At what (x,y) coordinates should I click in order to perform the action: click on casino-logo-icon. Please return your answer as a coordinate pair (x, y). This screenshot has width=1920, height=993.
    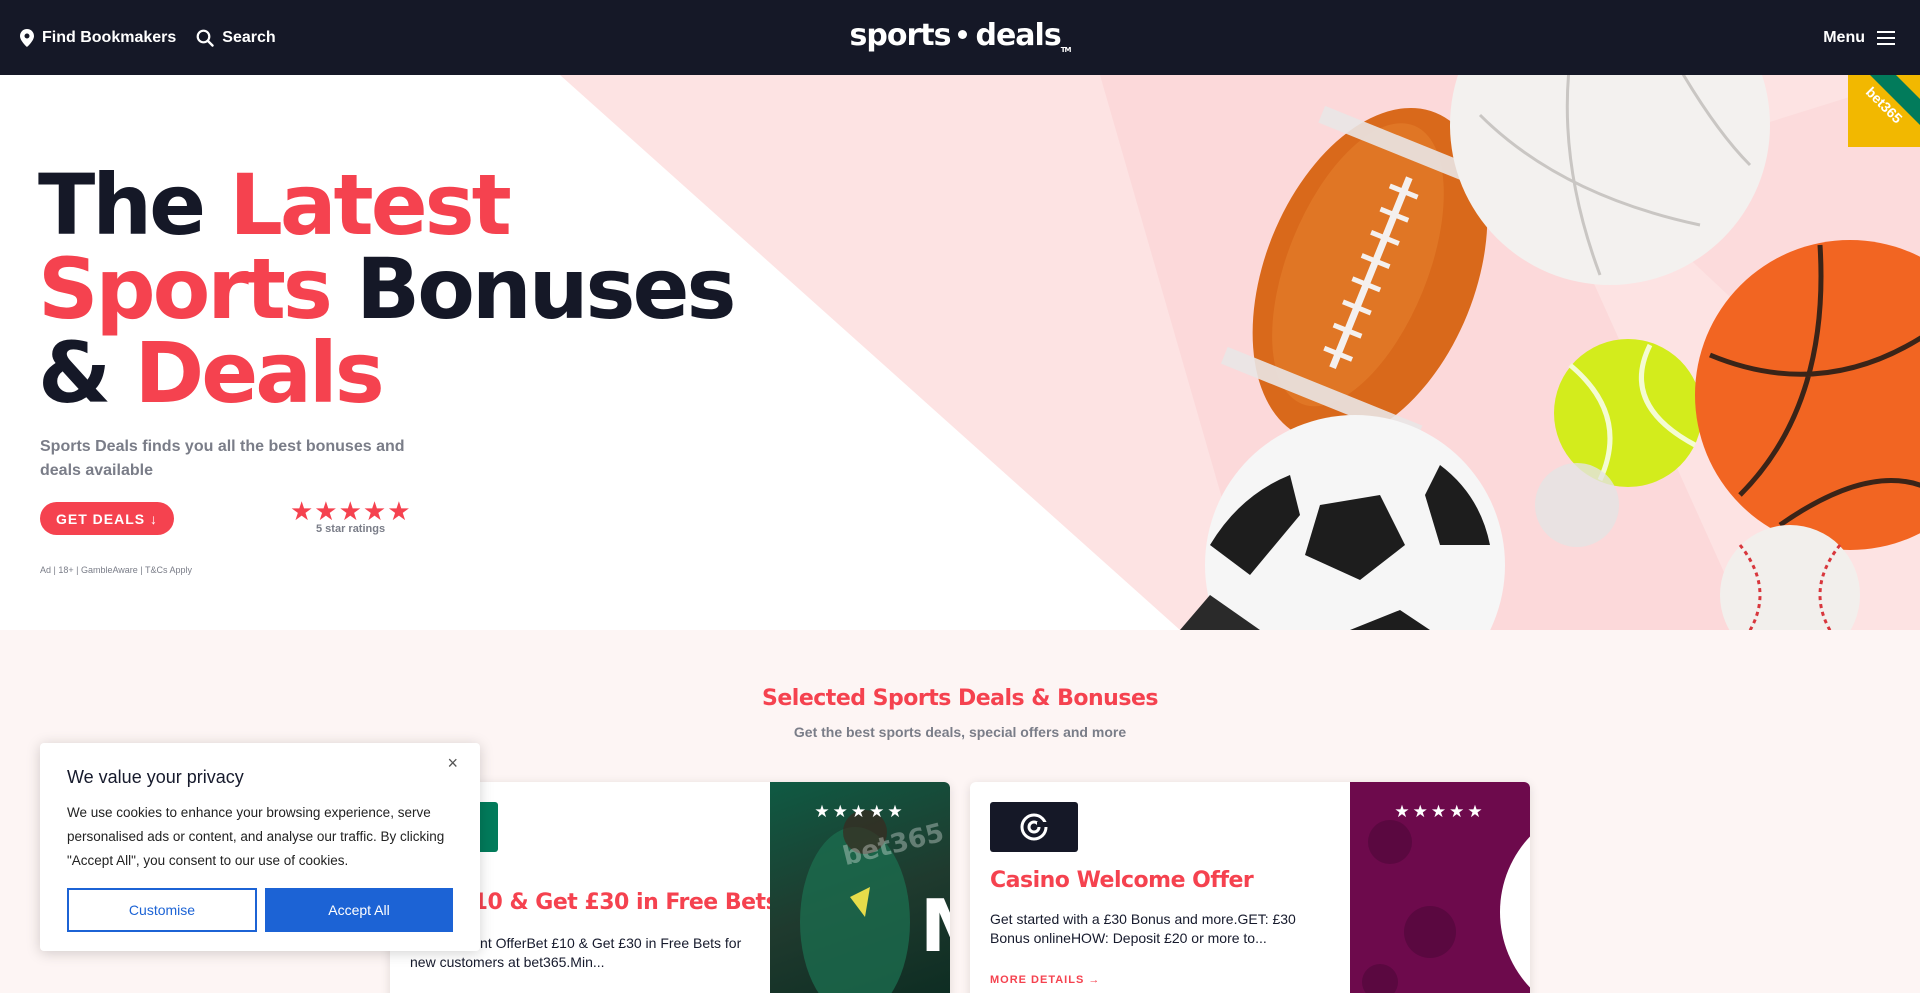
    Looking at the image, I should click on (1034, 827).